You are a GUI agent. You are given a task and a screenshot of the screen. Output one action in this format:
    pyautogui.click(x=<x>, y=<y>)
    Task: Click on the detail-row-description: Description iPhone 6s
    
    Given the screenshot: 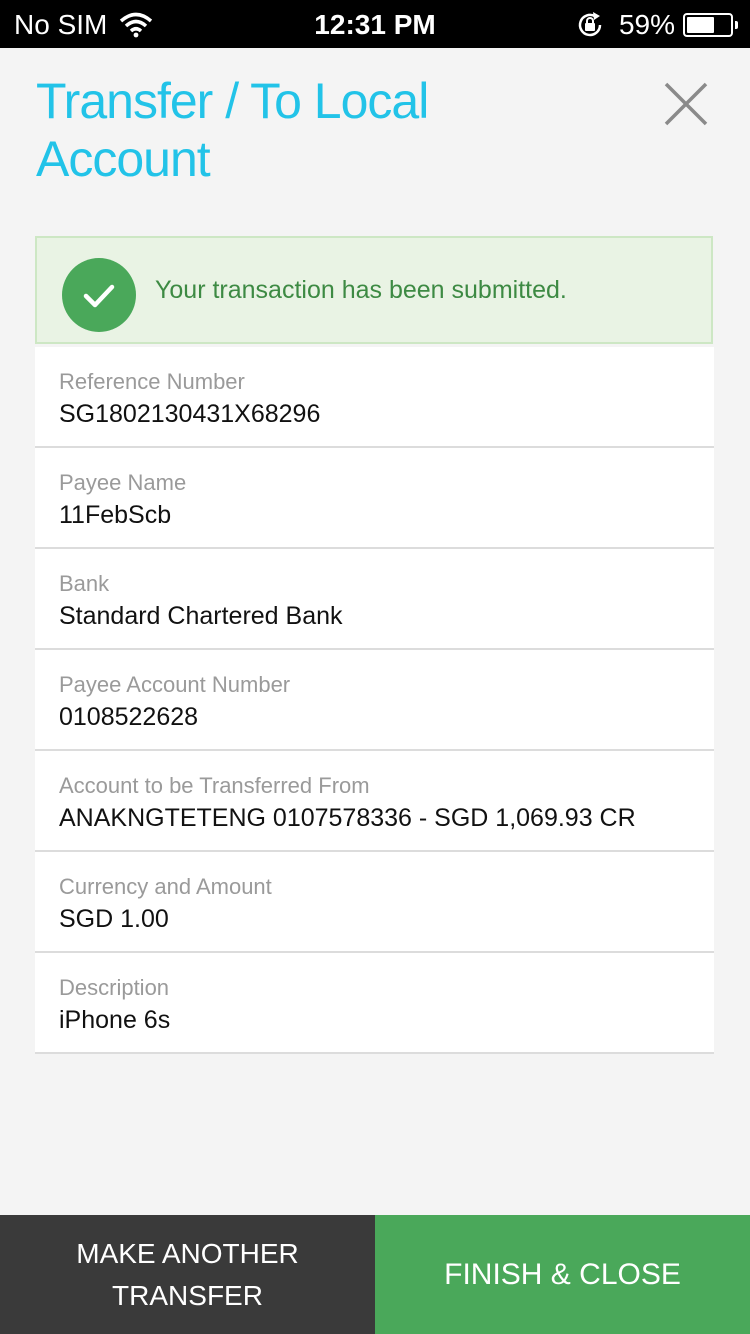 What is the action you would take?
    pyautogui.click(x=374, y=1003)
    